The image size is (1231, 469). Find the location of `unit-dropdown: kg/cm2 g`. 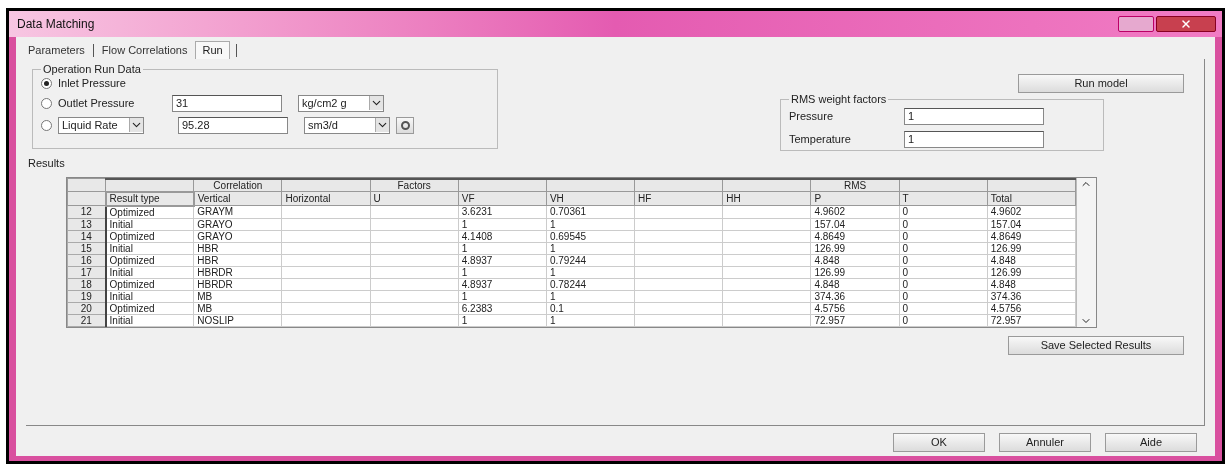

unit-dropdown: kg/cm2 g is located at coordinates (341, 103).